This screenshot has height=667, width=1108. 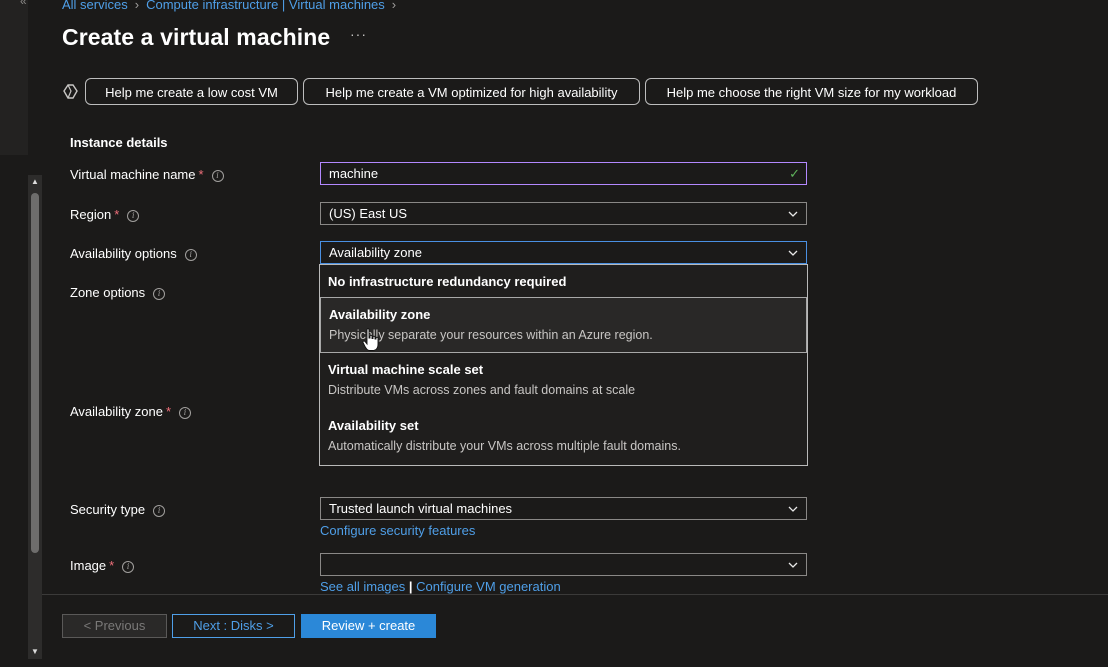 What do you see at coordinates (563, 564) in the screenshot?
I see `image-select` at bounding box center [563, 564].